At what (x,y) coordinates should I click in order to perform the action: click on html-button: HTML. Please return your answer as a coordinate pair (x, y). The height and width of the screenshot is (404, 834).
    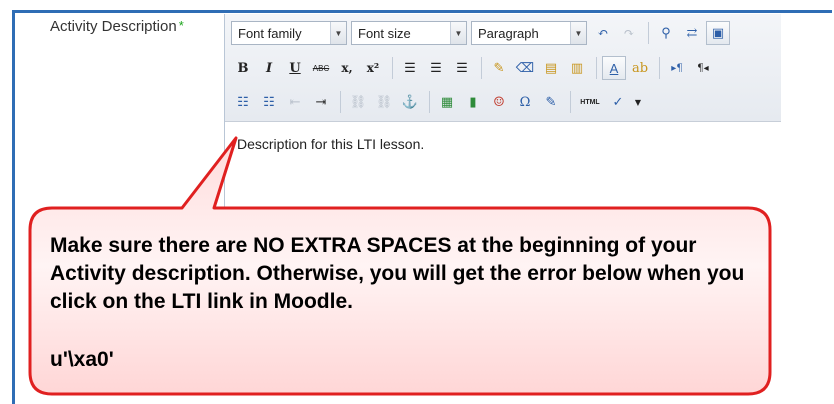
    Looking at the image, I should click on (590, 102).